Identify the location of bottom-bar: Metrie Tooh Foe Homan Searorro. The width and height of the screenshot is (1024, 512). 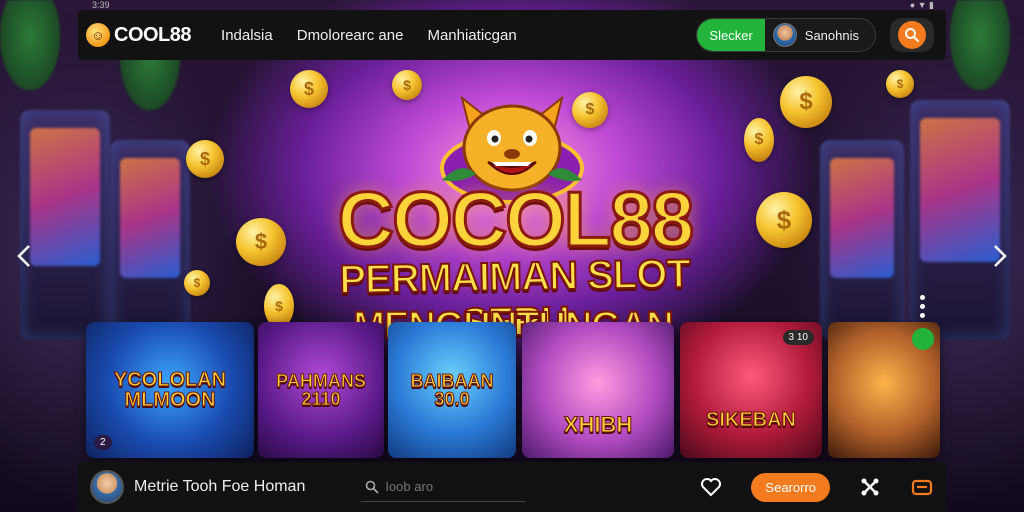
(512, 487).